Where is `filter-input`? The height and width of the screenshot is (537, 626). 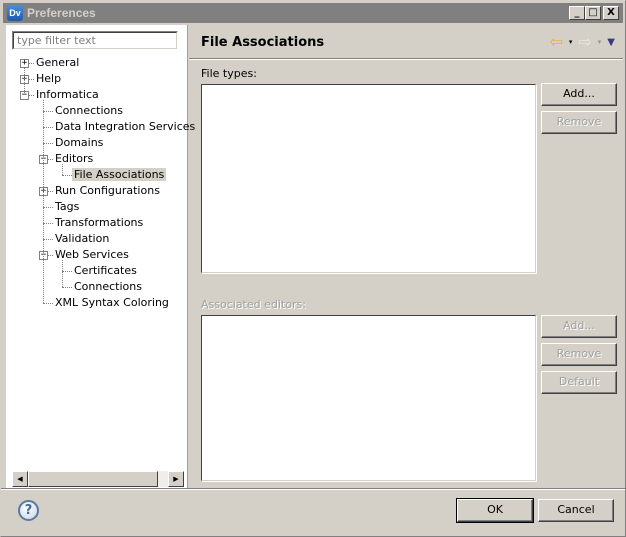
filter-input is located at coordinates (95, 40).